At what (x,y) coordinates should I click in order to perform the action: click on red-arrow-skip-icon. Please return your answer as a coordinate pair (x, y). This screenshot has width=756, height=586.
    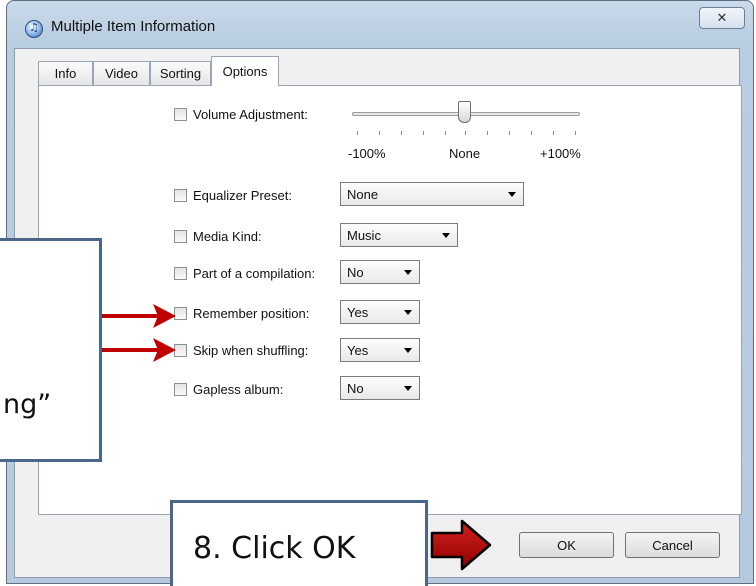
    Looking at the image, I should click on (139, 350).